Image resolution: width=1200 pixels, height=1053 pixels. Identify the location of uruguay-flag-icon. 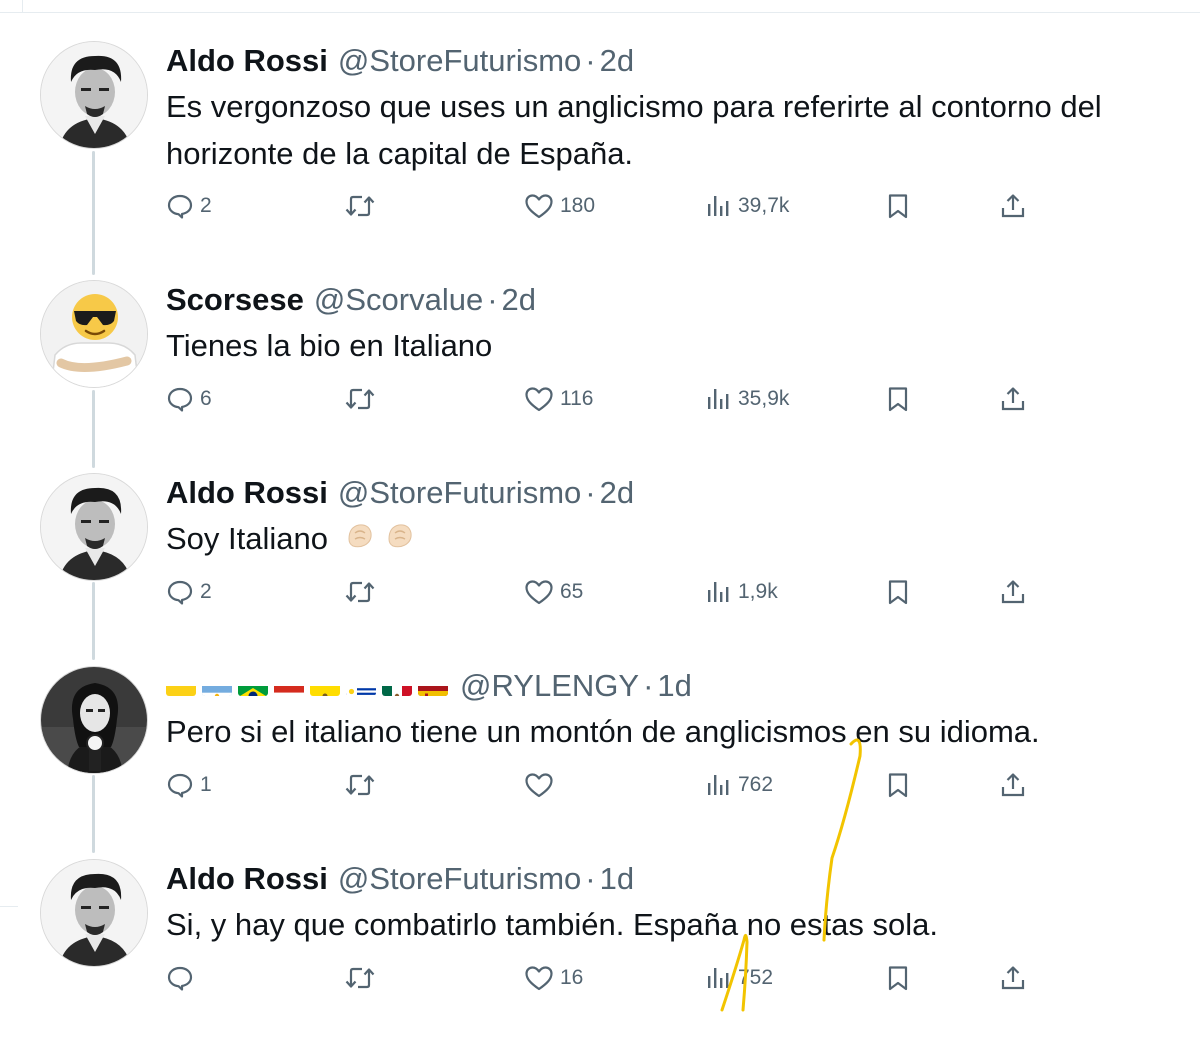
(361, 686).